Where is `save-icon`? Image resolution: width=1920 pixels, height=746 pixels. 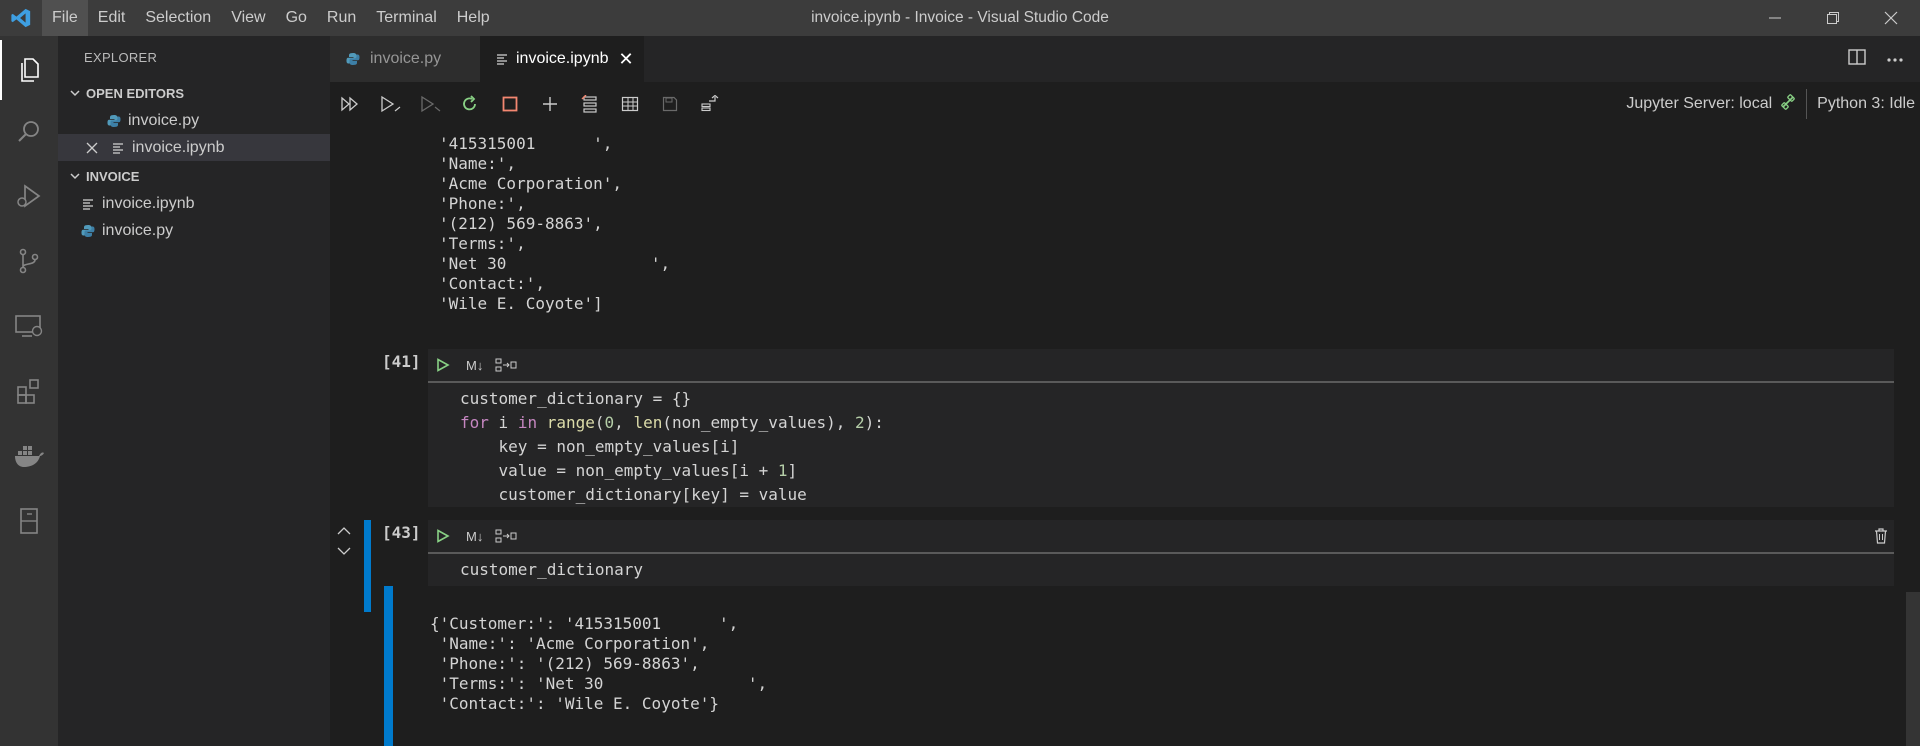
save-icon is located at coordinates (670, 104).